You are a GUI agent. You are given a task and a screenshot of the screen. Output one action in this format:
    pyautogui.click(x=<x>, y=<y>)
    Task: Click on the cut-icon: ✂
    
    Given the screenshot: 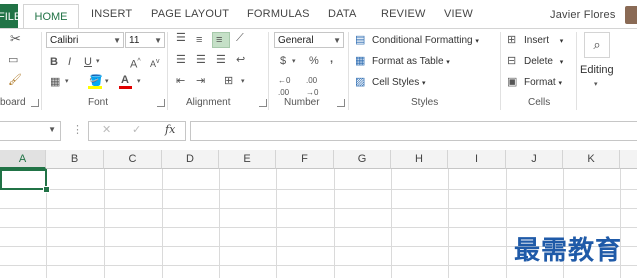 What is the action you would take?
    pyautogui.click(x=15, y=38)
    